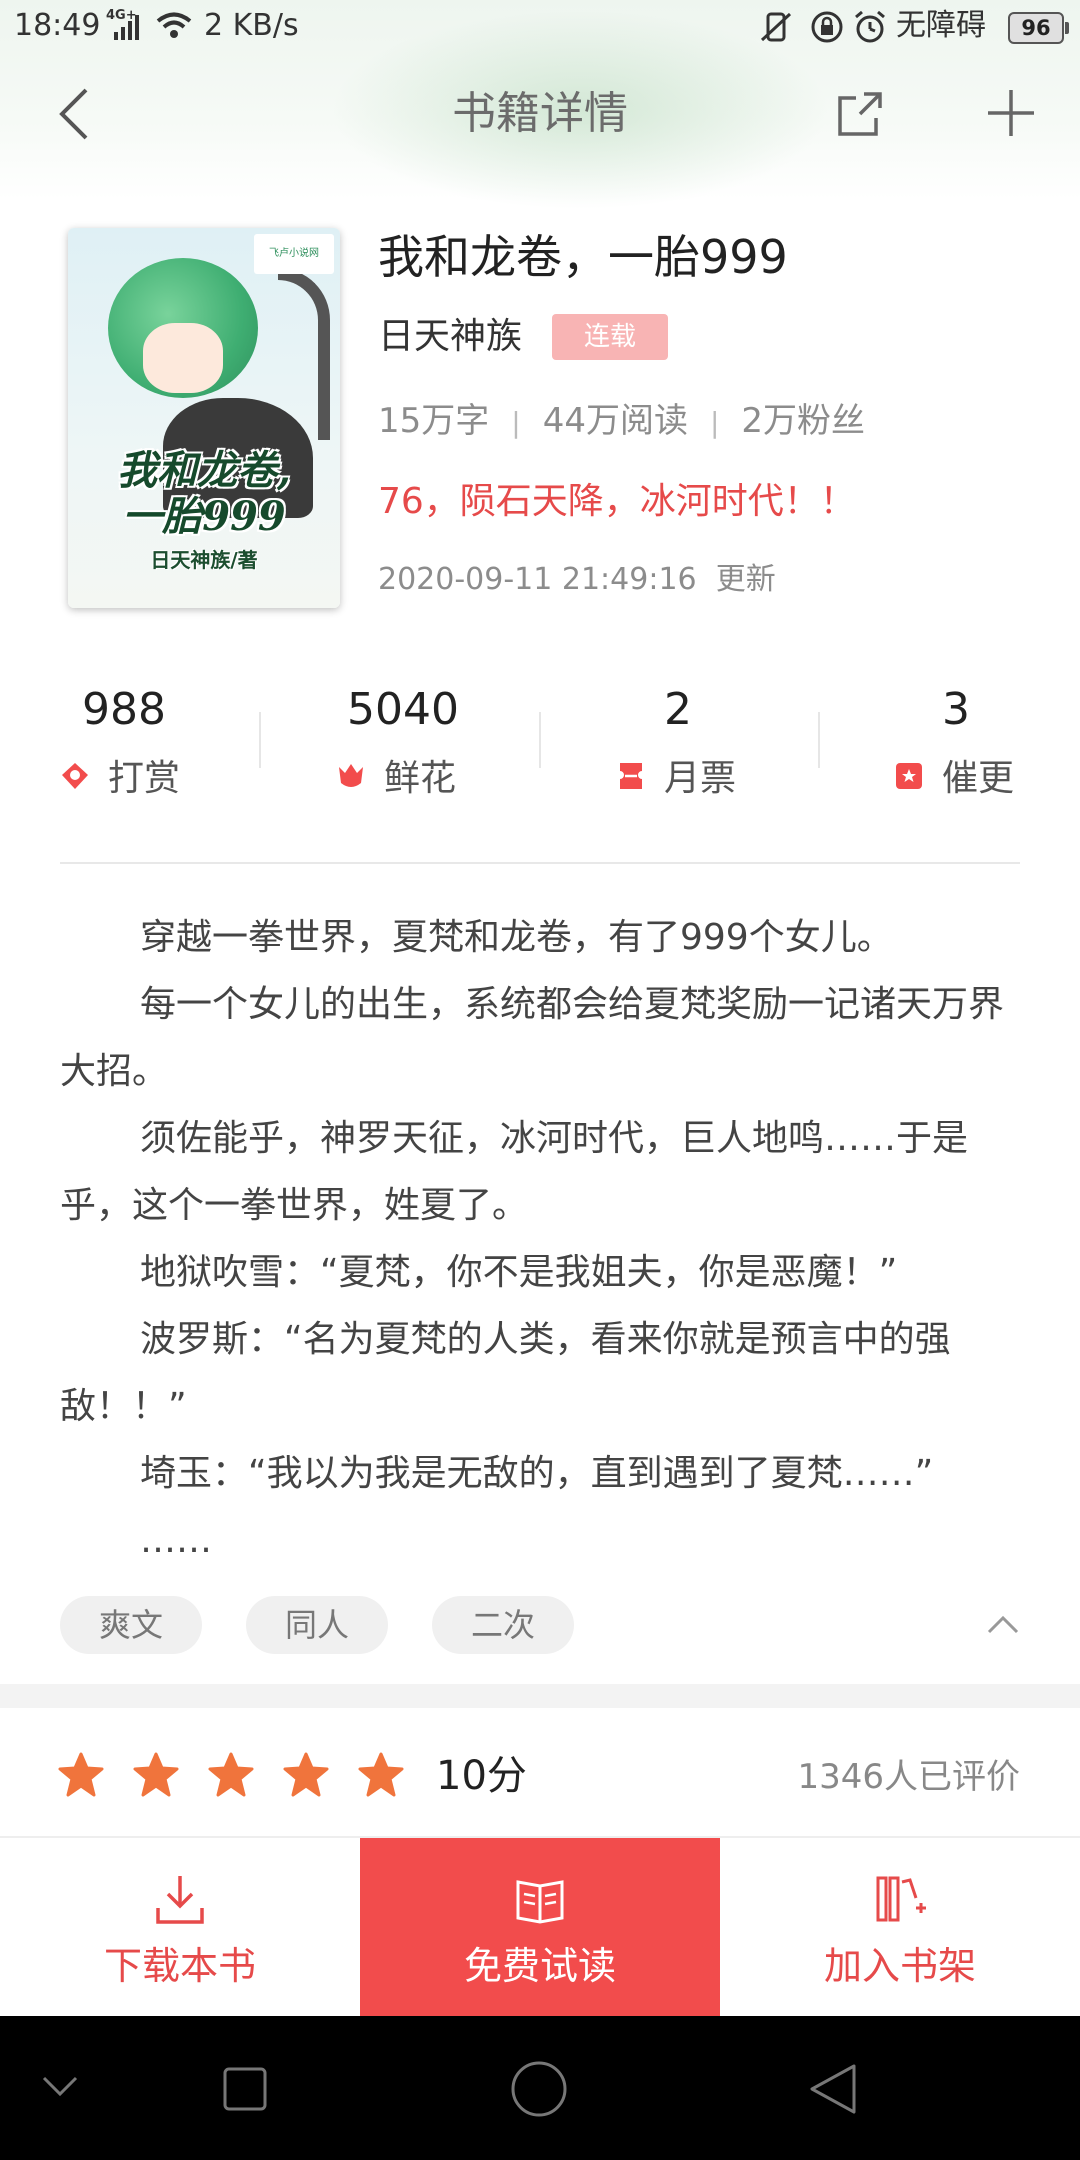 The image size is (1080, 2160). What do you see at coordinates (204, 560) in the screenshot?
I see `cover-author: 日天神族/著` at bounding box center [204, 560].